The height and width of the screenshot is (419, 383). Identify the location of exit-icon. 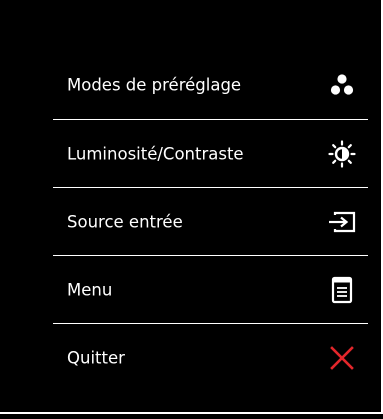
(342, 358).